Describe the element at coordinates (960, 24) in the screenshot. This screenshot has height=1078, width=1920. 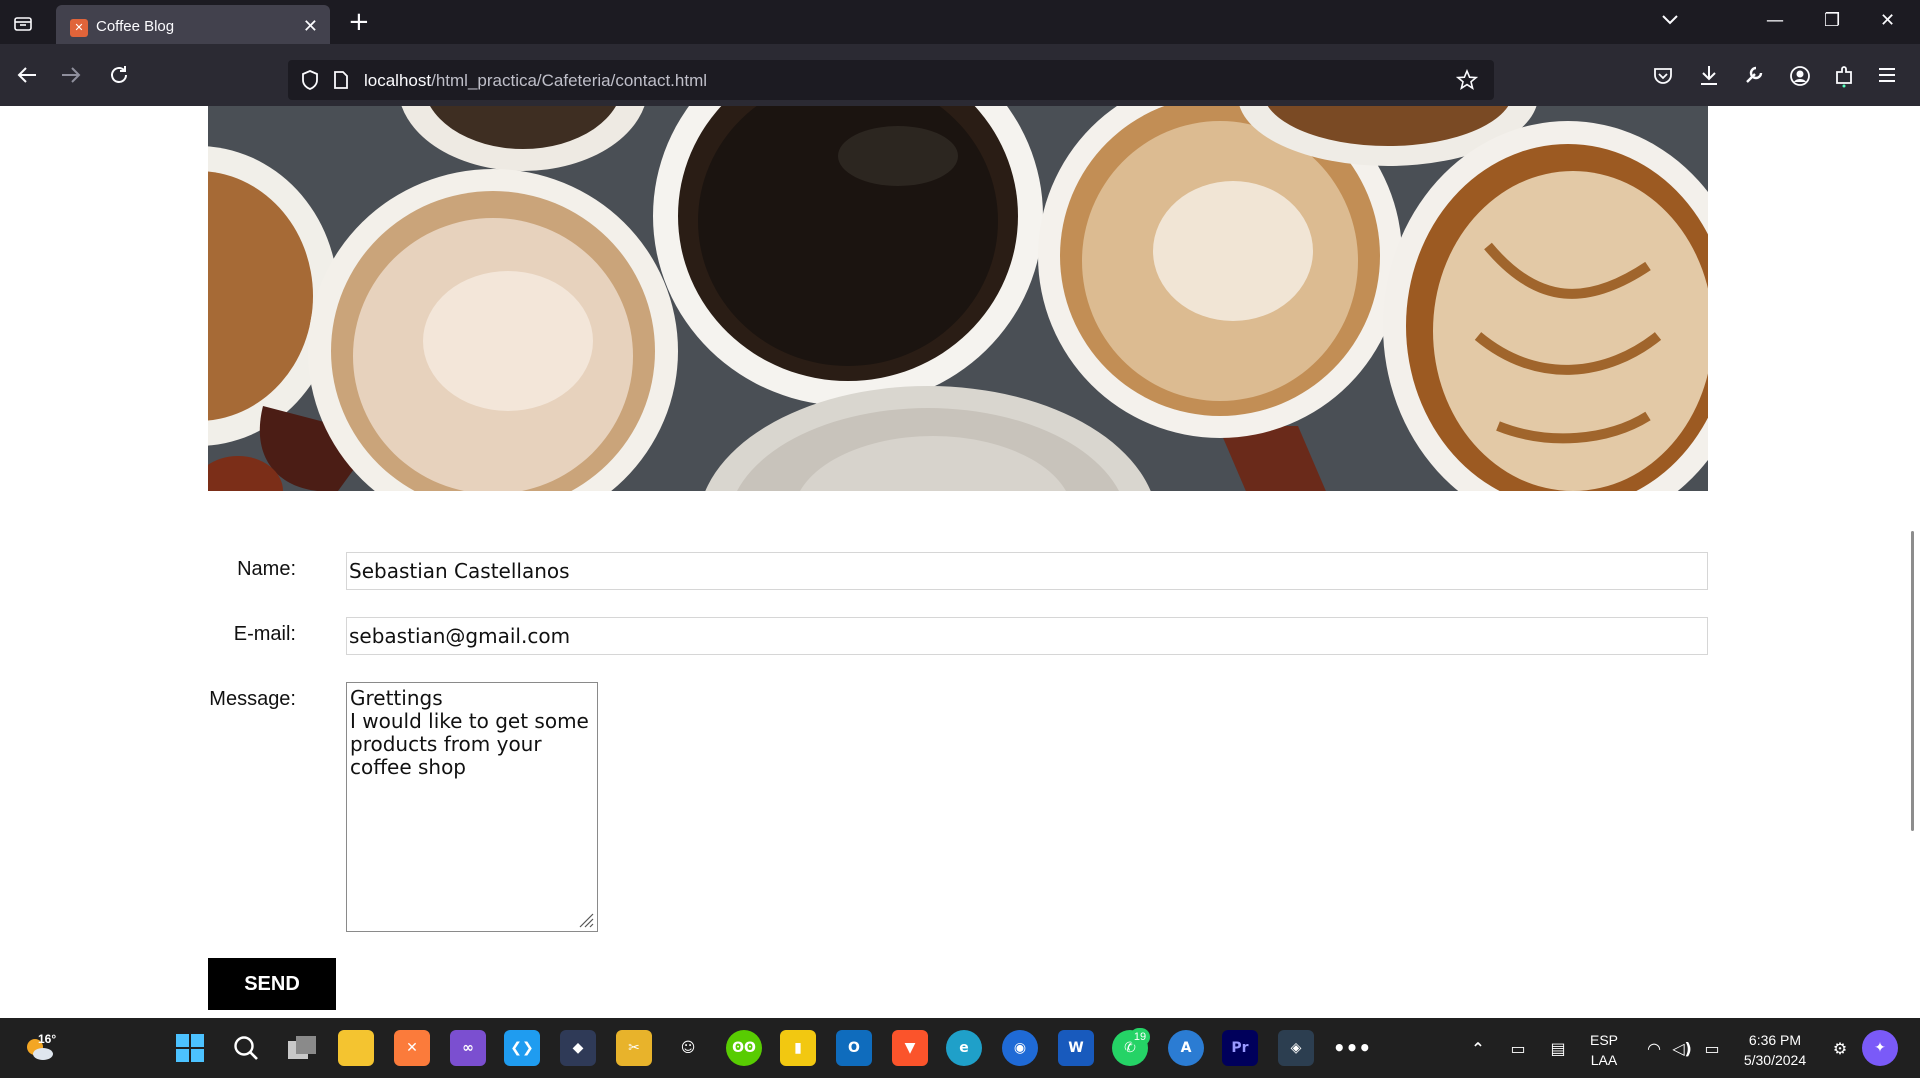
I see `tab-strip: ✕ Coffee Blog ✕ + — ❐ ✕` at that location.